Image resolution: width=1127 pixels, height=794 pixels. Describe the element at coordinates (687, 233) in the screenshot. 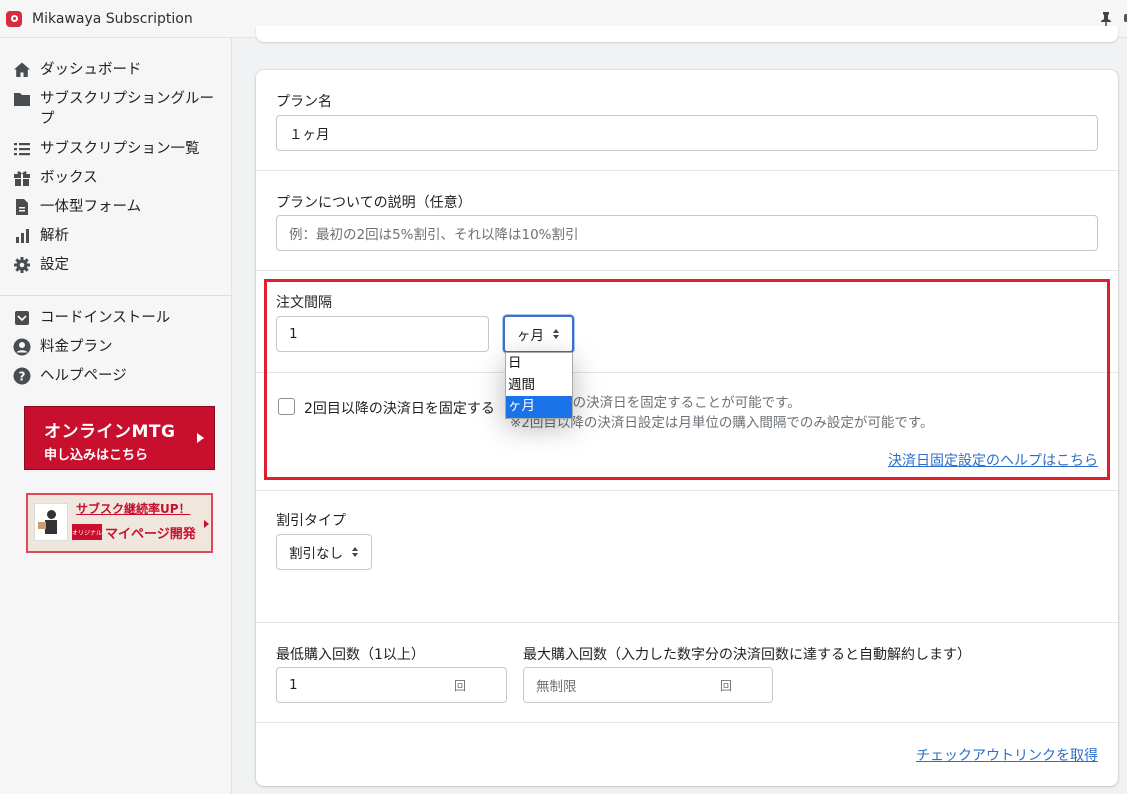

I see `plan-description-input: 例：最初の2回は5%割引、それ以降は10%割引` at that location.